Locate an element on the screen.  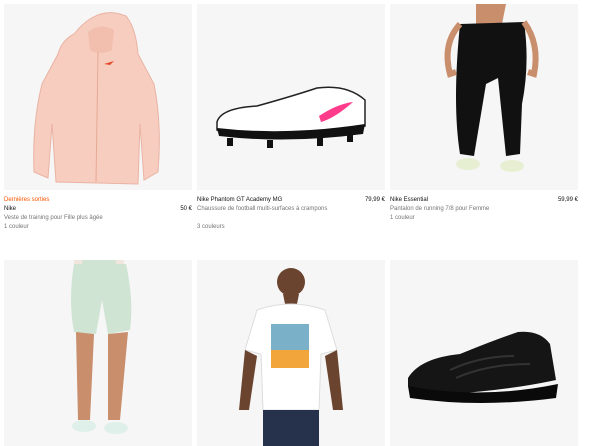
football-boot-icon is located at coordinates (291, 117).